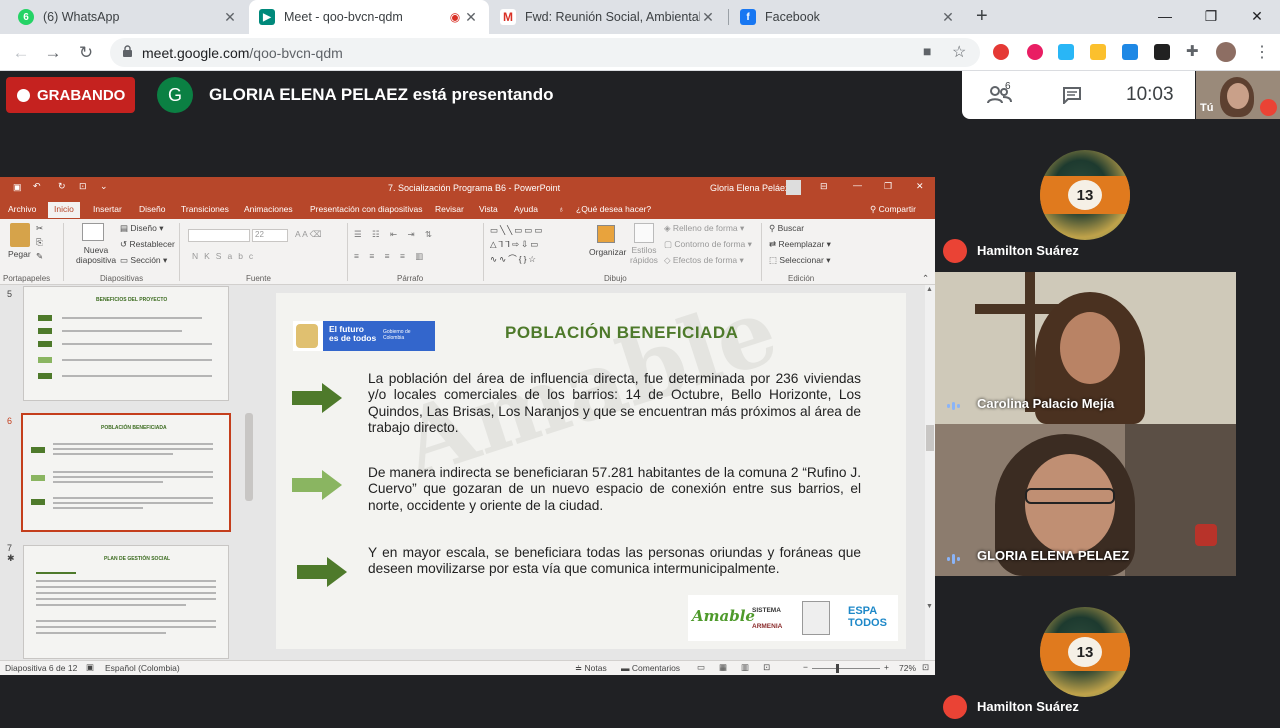  What do you see at coordinates (886, 667) in the screenshot?
I see `zoom-in-icon: +` at bounding box center [886, 667].